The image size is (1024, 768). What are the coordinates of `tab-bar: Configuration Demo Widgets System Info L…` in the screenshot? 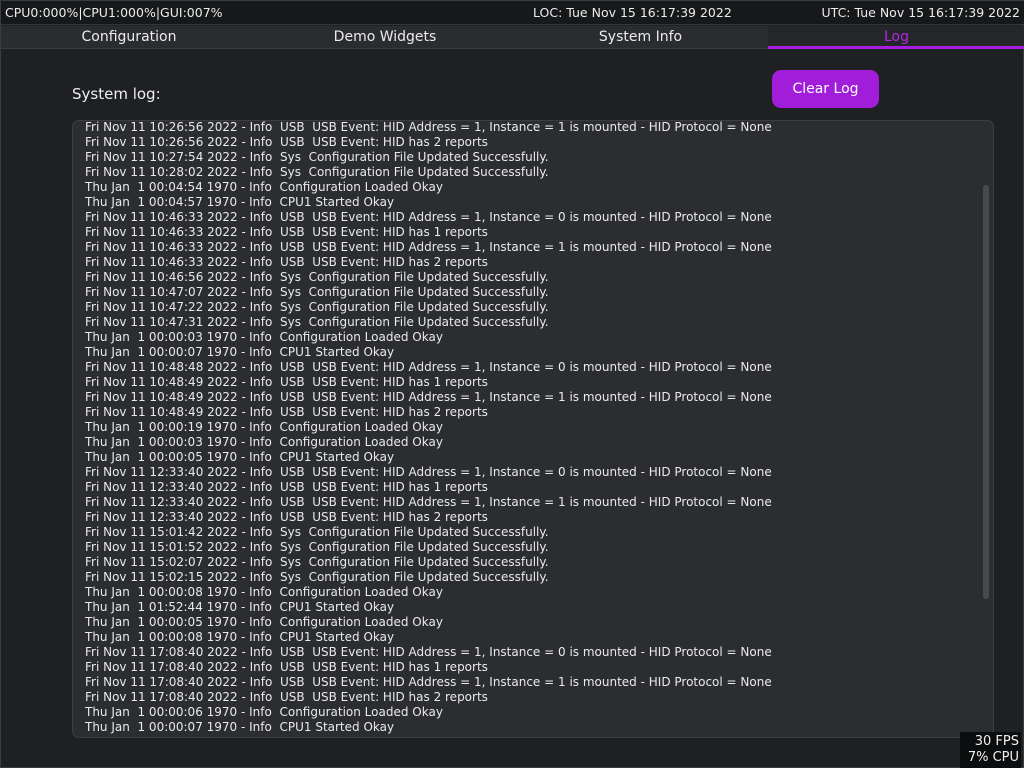 It's located at (512, 37).